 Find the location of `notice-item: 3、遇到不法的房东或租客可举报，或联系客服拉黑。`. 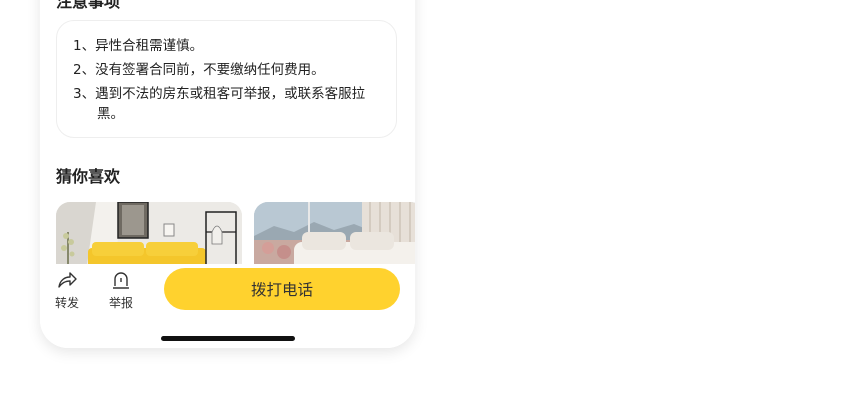

notice-item: 3、遇到不法的房东或租客可举报，或联系客服拉黑。 is located at coordinates (228, 104).